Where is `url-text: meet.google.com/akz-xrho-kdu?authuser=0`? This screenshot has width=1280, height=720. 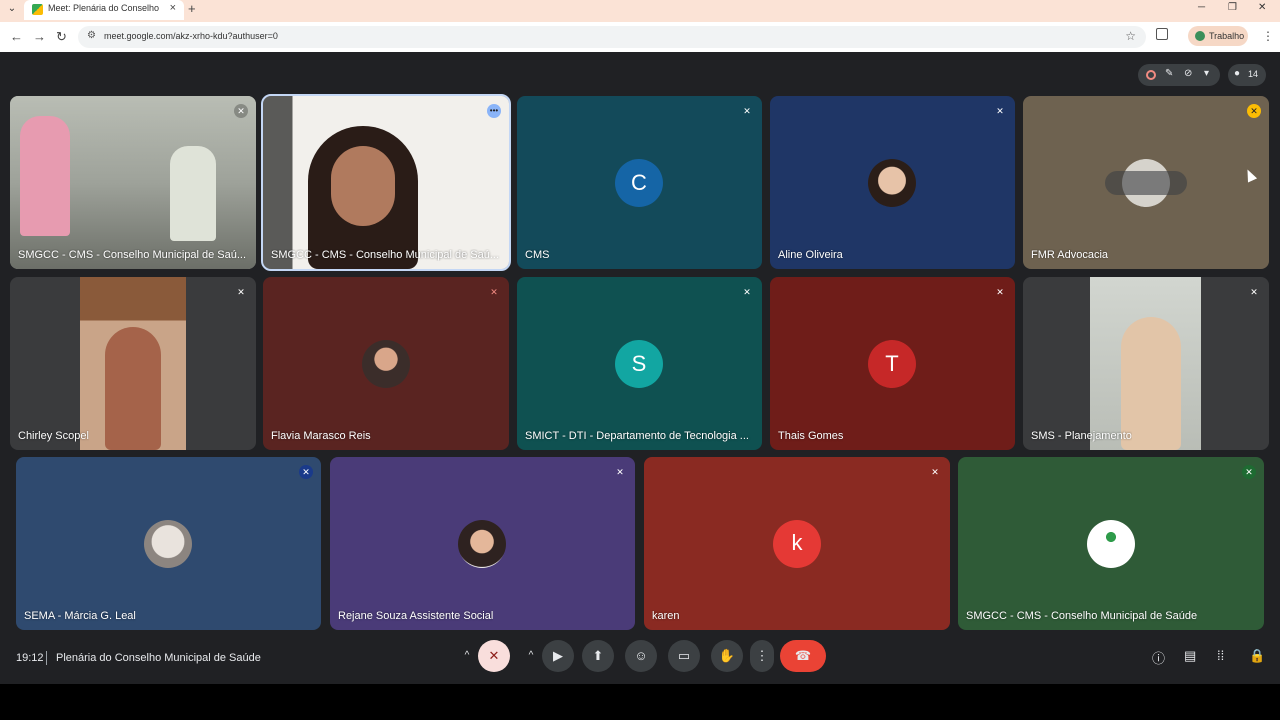
url-text: meet.google.com/akz-xrho-kdu?authuser=0 is located at coordinates (191, 36).